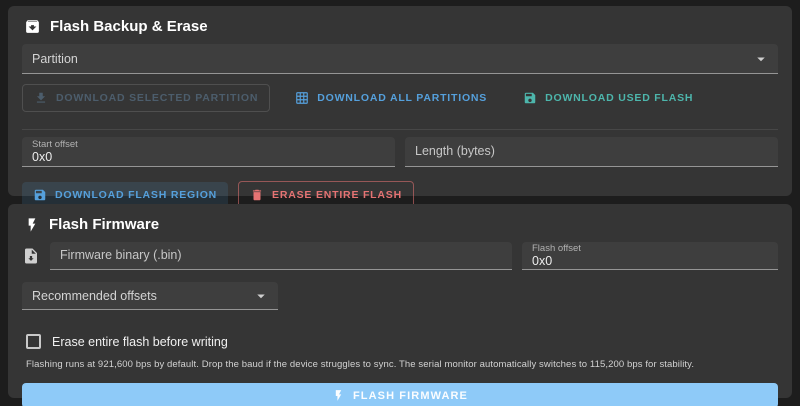 The width and height of the screenshot is (800, 406). I want to click on erase-entire-flash-label: ERASE ENTIRE FLASH, so click(337, 195).